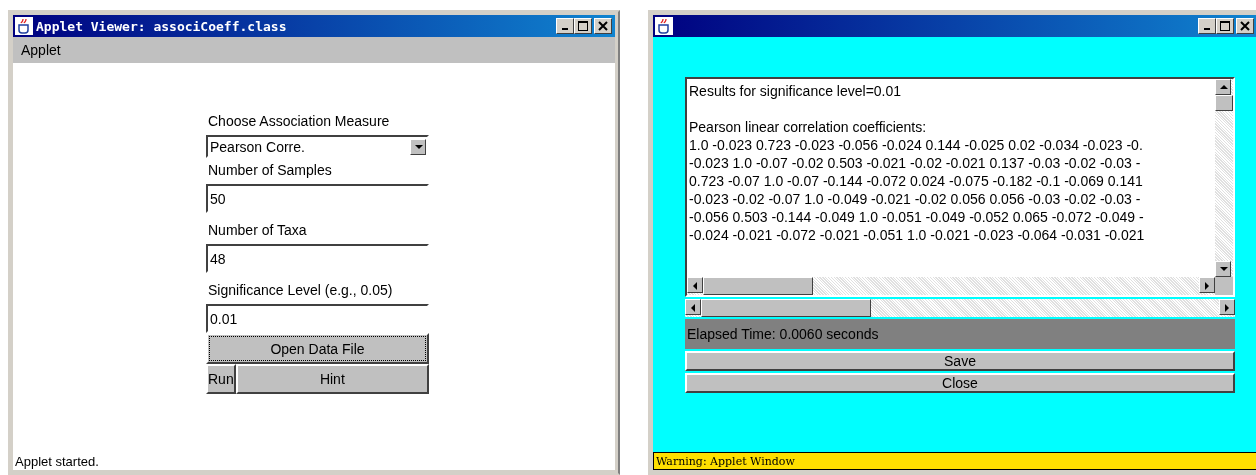 The image size is (1256, 475). I want to click on field-label: Significance Level (e.g., 0.05), so click(300, 290).